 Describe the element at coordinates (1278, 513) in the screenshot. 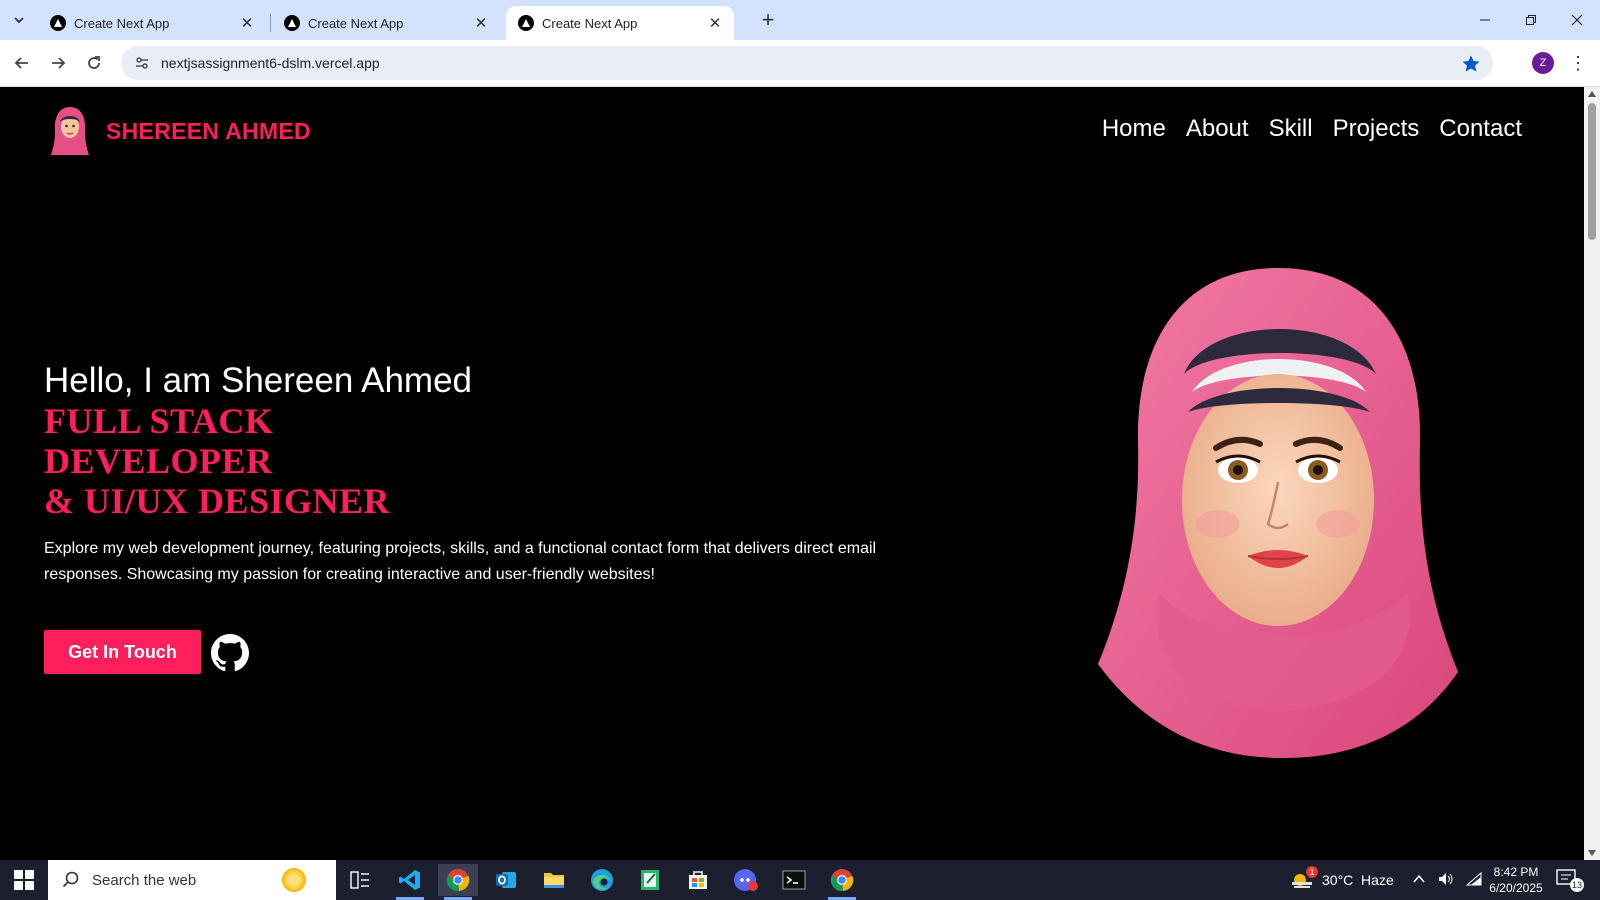

I see `profile-portrait-image` at that location.